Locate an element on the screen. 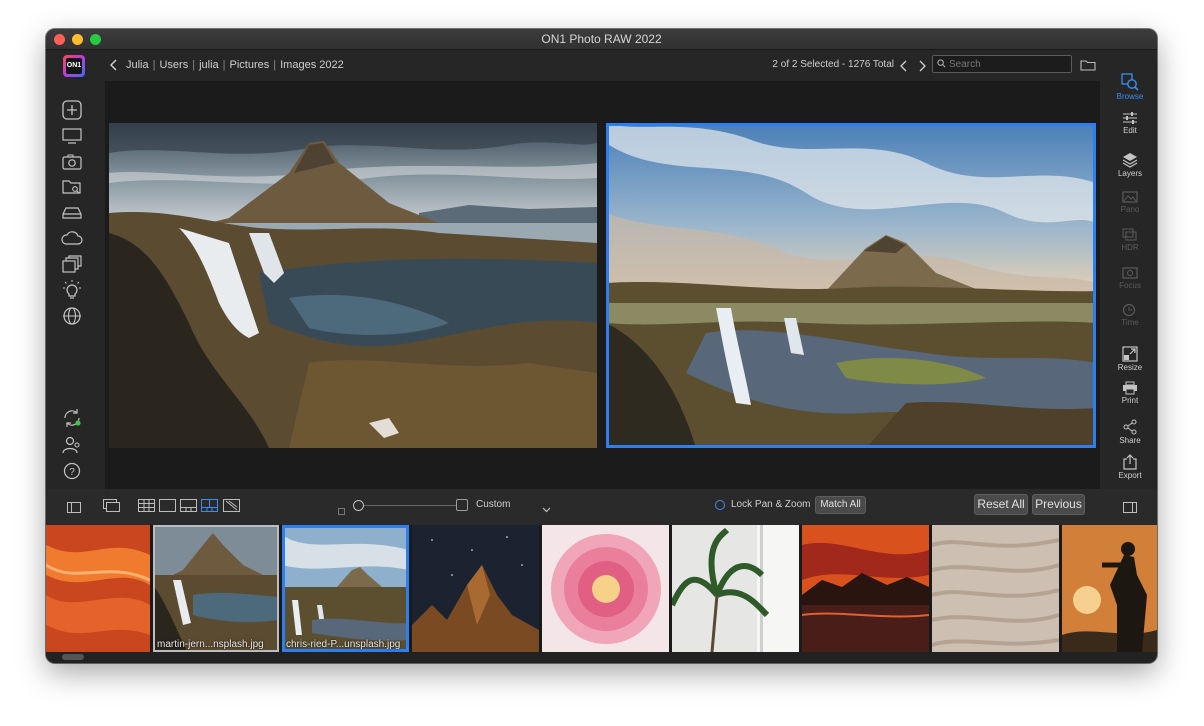  zoom-slider-track is located at coordinates (407, 505).